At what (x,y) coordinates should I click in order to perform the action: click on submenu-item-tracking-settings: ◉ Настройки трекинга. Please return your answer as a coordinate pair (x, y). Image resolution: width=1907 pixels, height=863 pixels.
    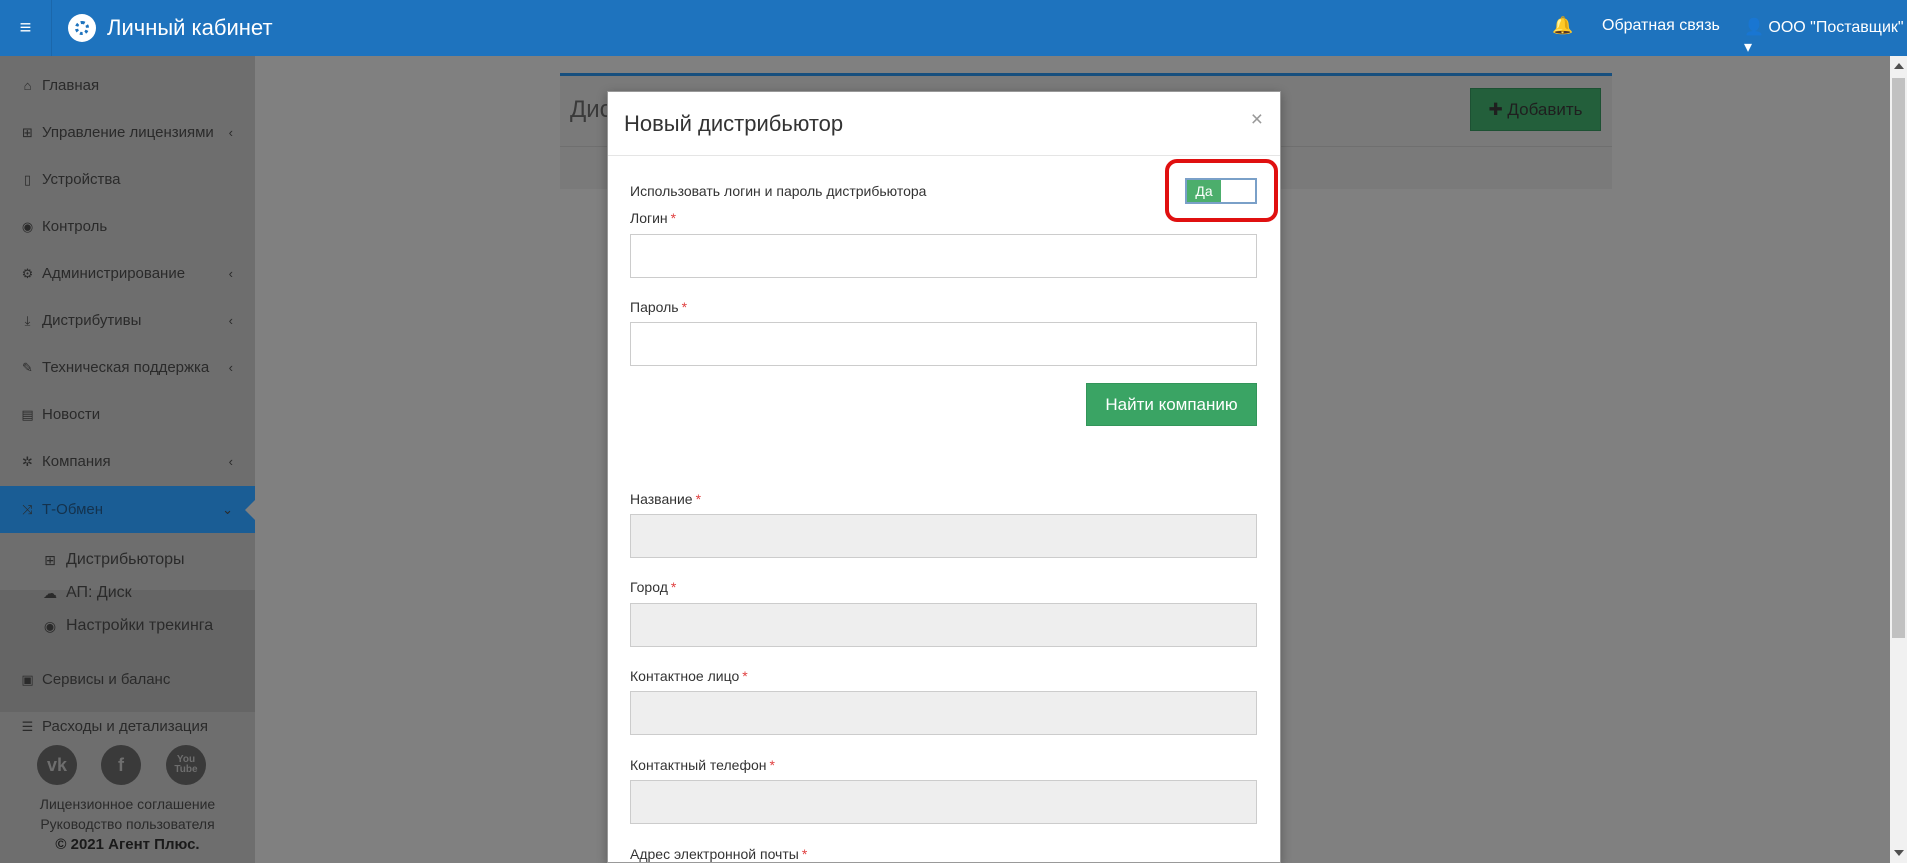
    Looking at the image, I should click on (127, 626).